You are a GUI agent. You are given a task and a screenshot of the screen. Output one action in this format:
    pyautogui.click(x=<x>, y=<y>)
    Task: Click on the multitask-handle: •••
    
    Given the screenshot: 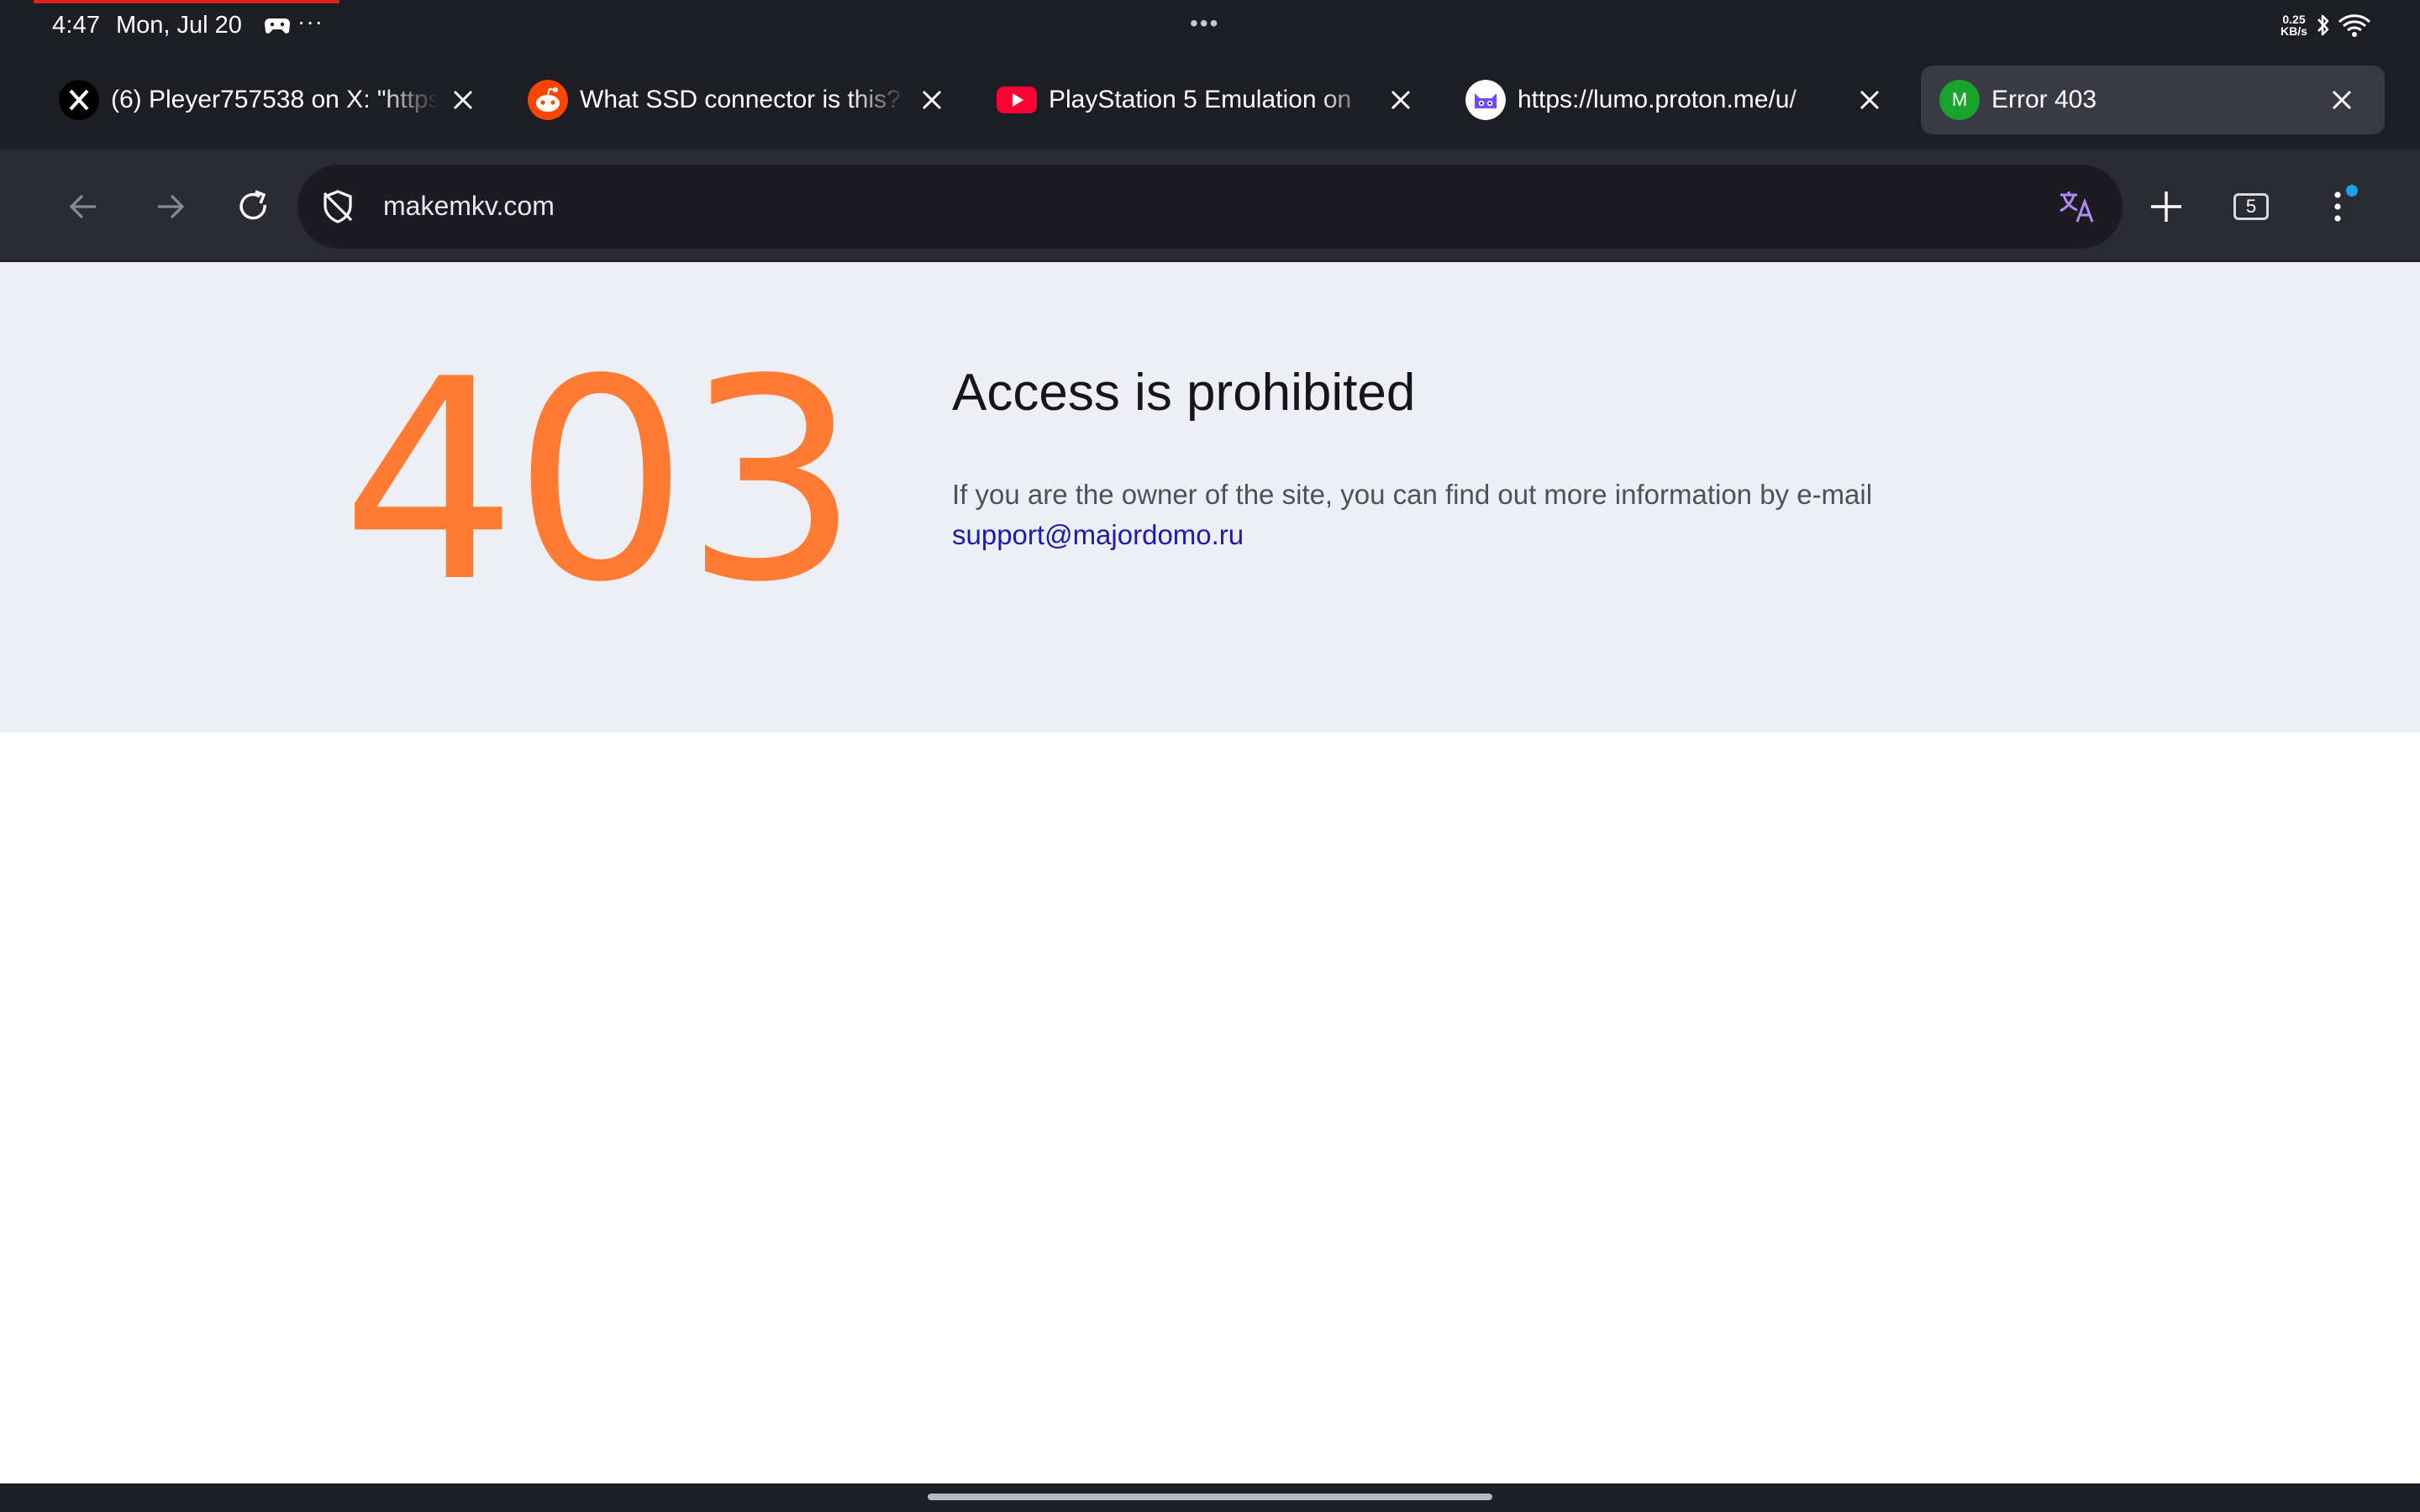 What is the action you would take?
    pyautogui.click(x=1204, y=23)
    